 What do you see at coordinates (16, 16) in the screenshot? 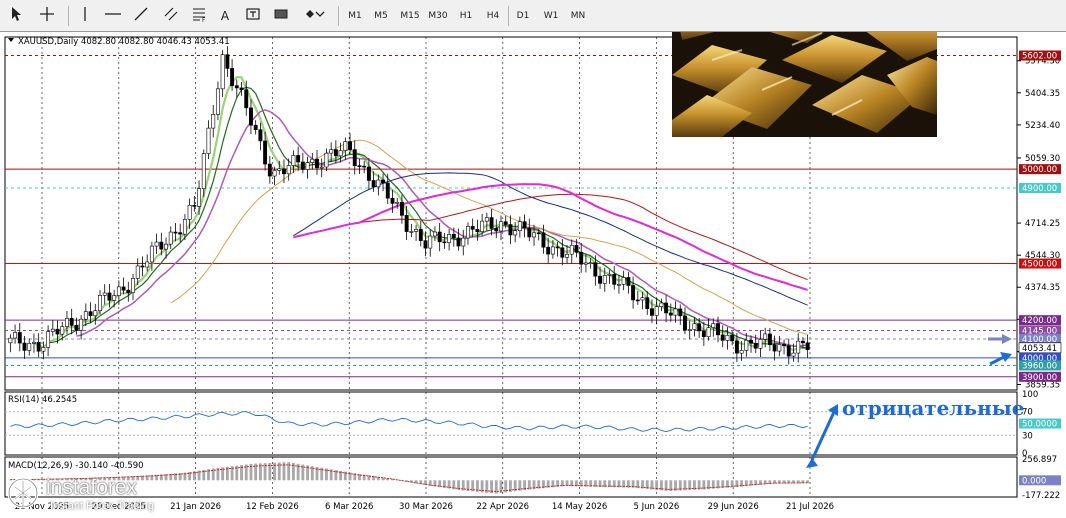
I see `cursor-icon` at bounding box center [16, 16].